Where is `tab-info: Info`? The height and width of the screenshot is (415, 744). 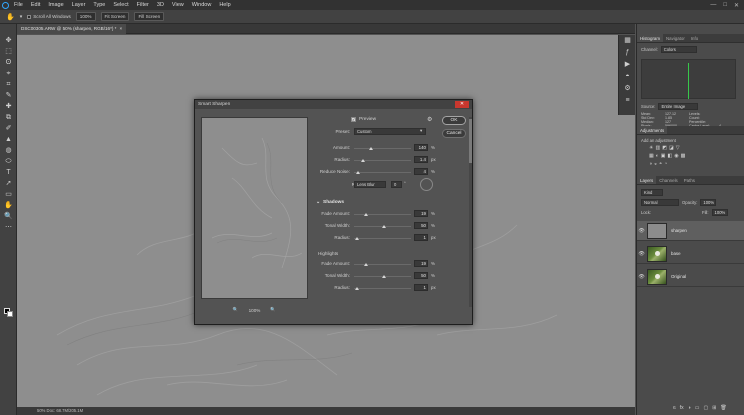 tab-info: Info is located at coordinates (694, 38).